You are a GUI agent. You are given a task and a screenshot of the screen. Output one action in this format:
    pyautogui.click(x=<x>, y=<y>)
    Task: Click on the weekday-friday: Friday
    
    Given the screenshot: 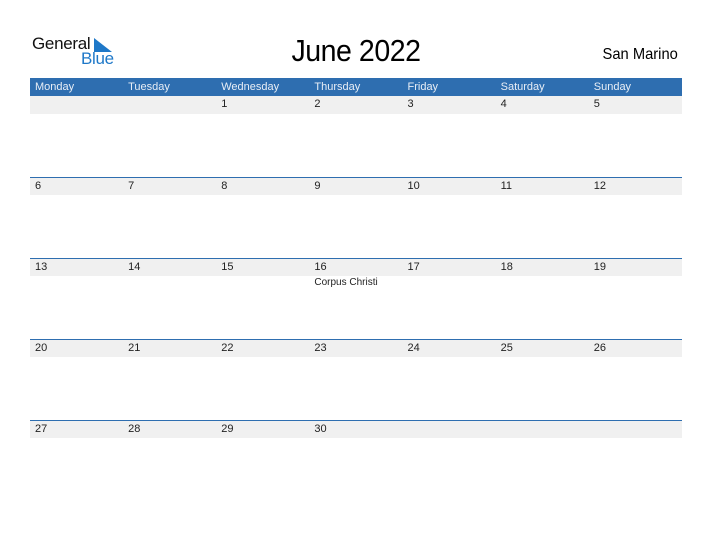 What is the action you would take?
    pyautogui.click(x=423, y=87)
    